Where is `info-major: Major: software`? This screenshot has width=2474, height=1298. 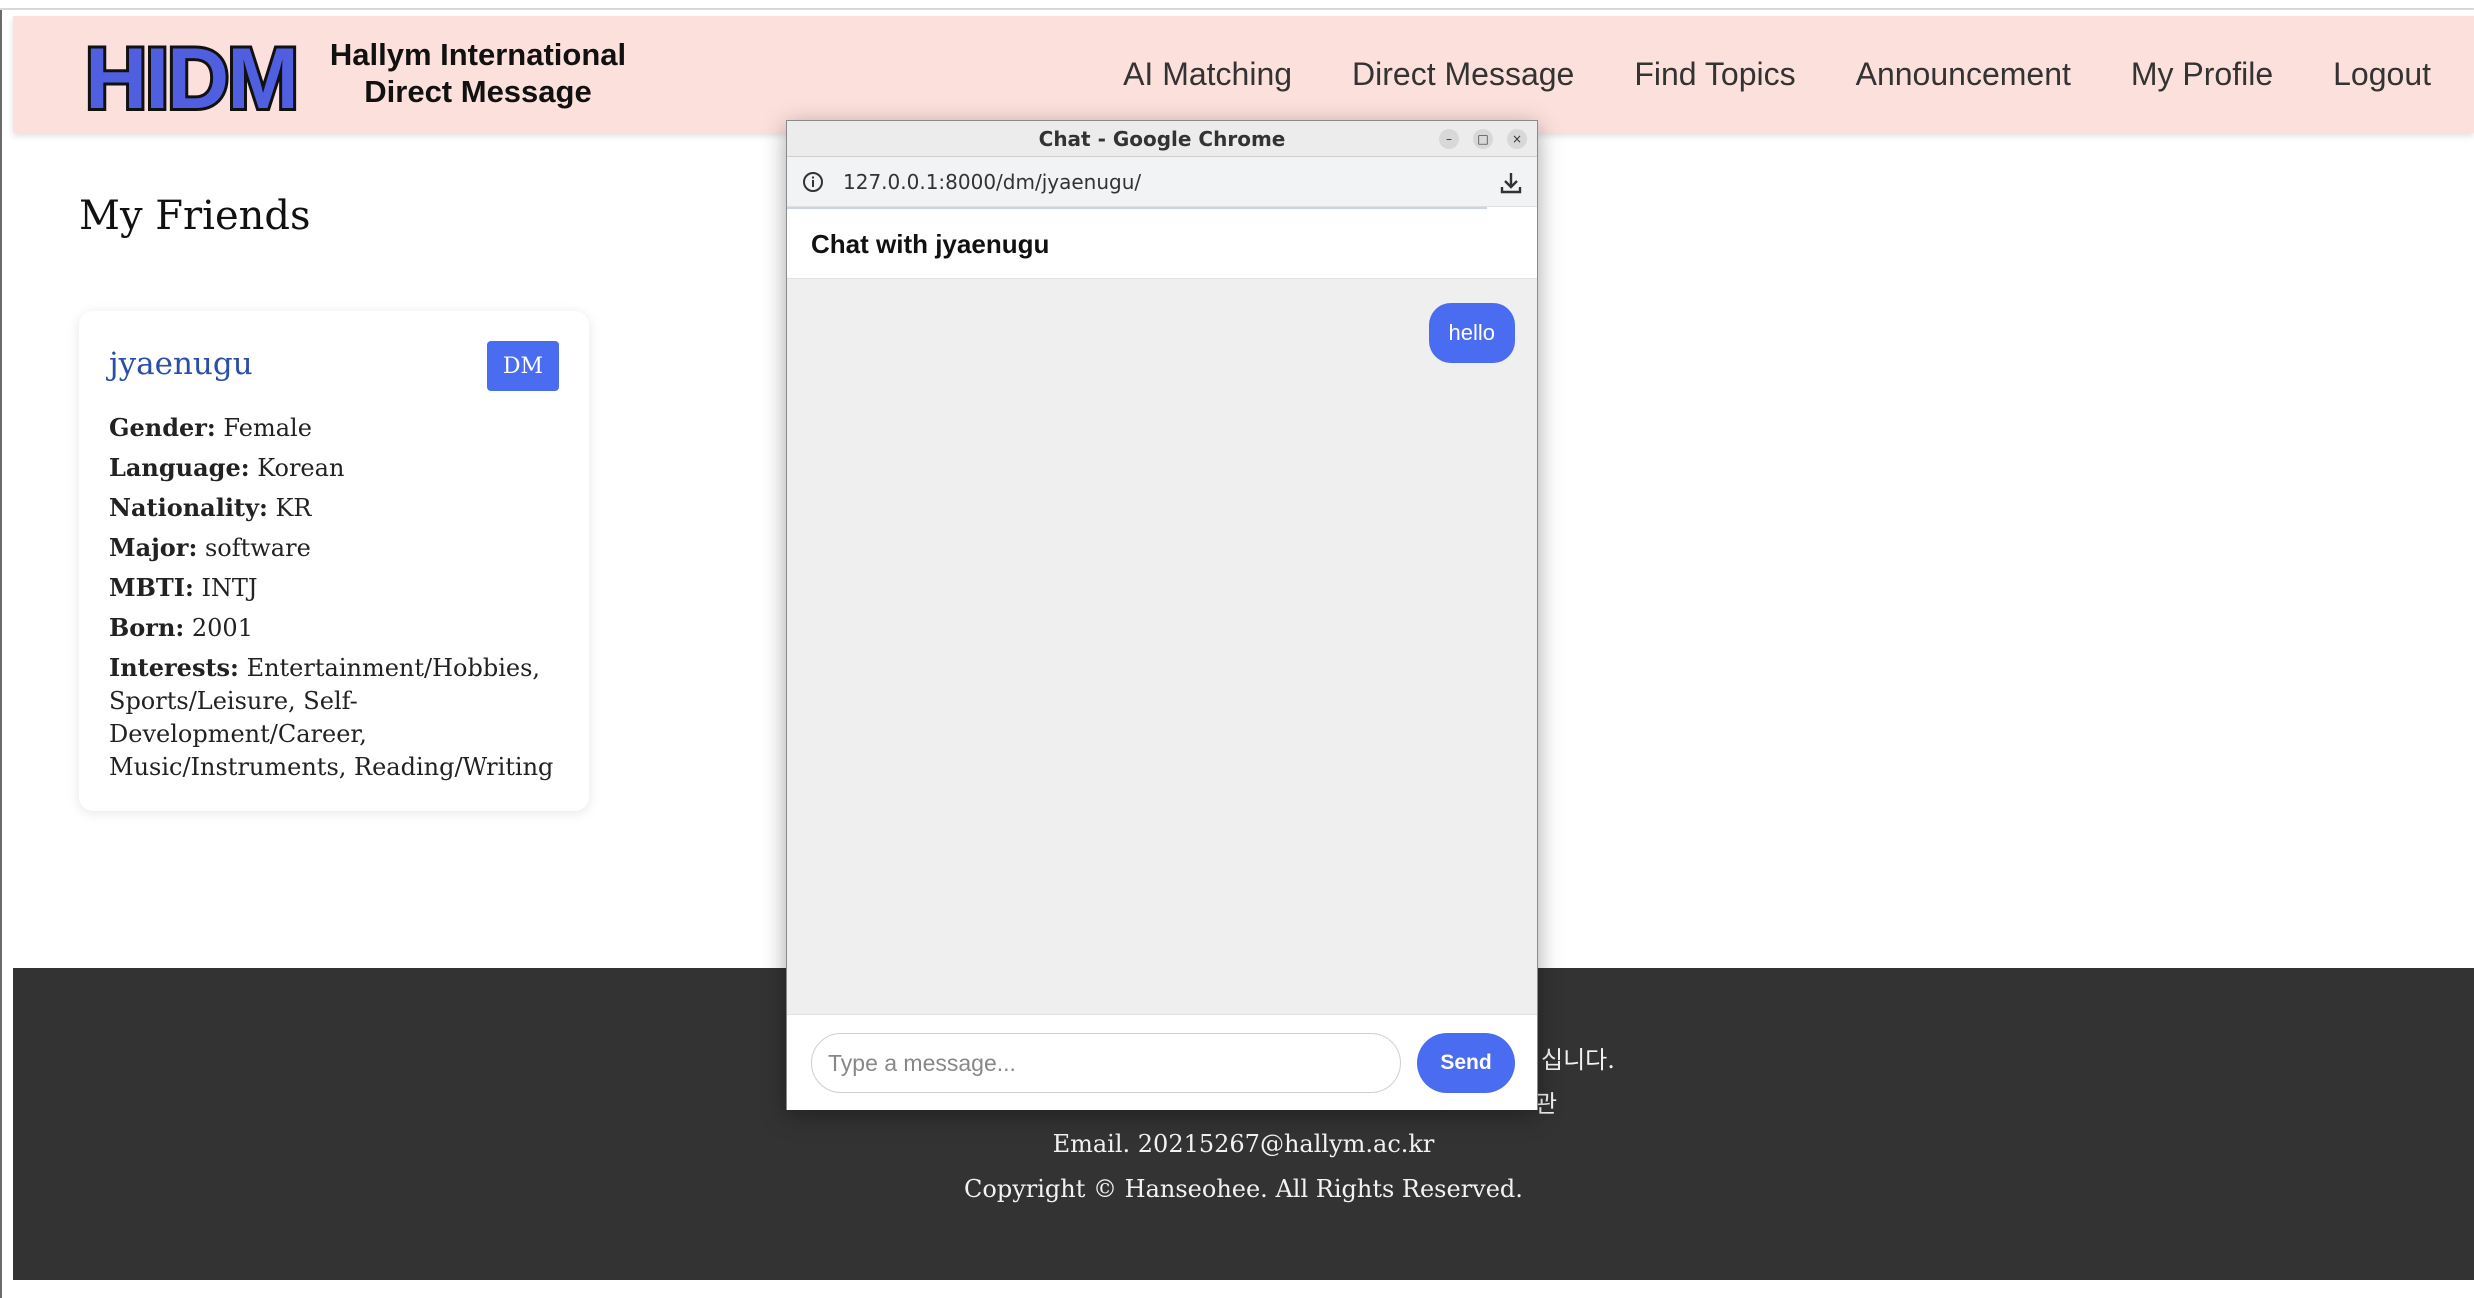
info-major: Major: software is located at coordinates (334, 548).